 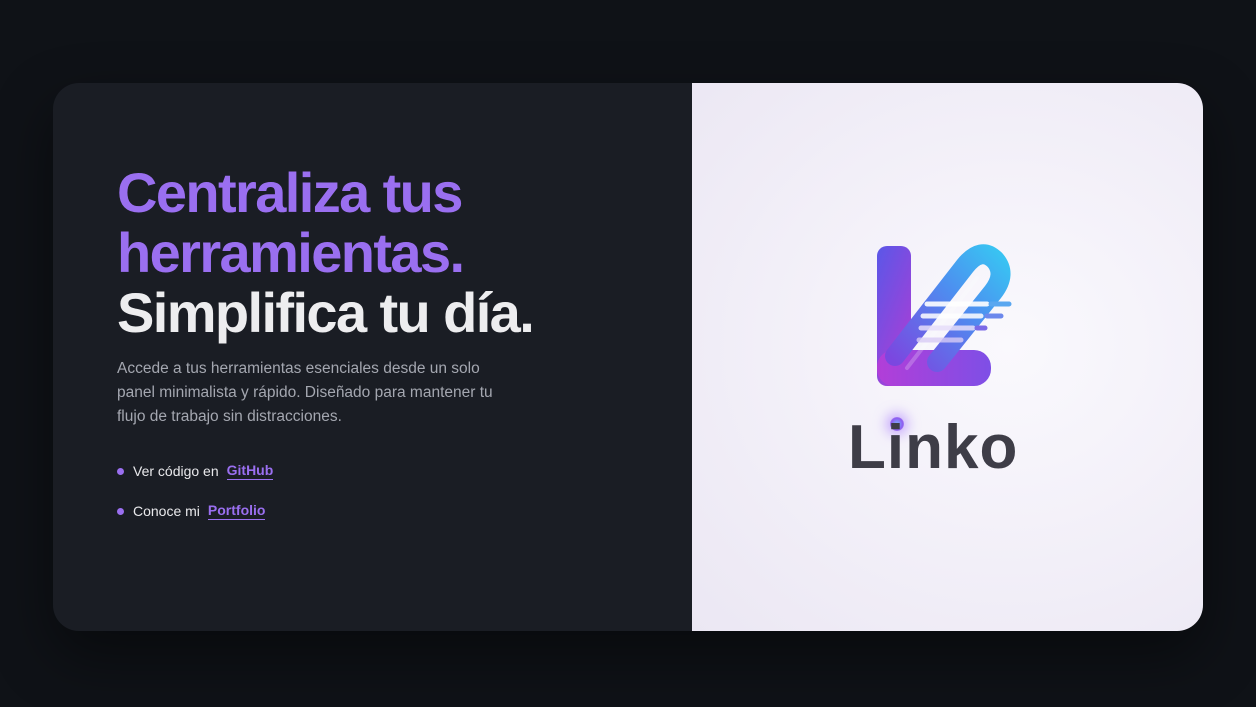 I want to click on link-chain-logo-icon, so click(x=944, y=315).